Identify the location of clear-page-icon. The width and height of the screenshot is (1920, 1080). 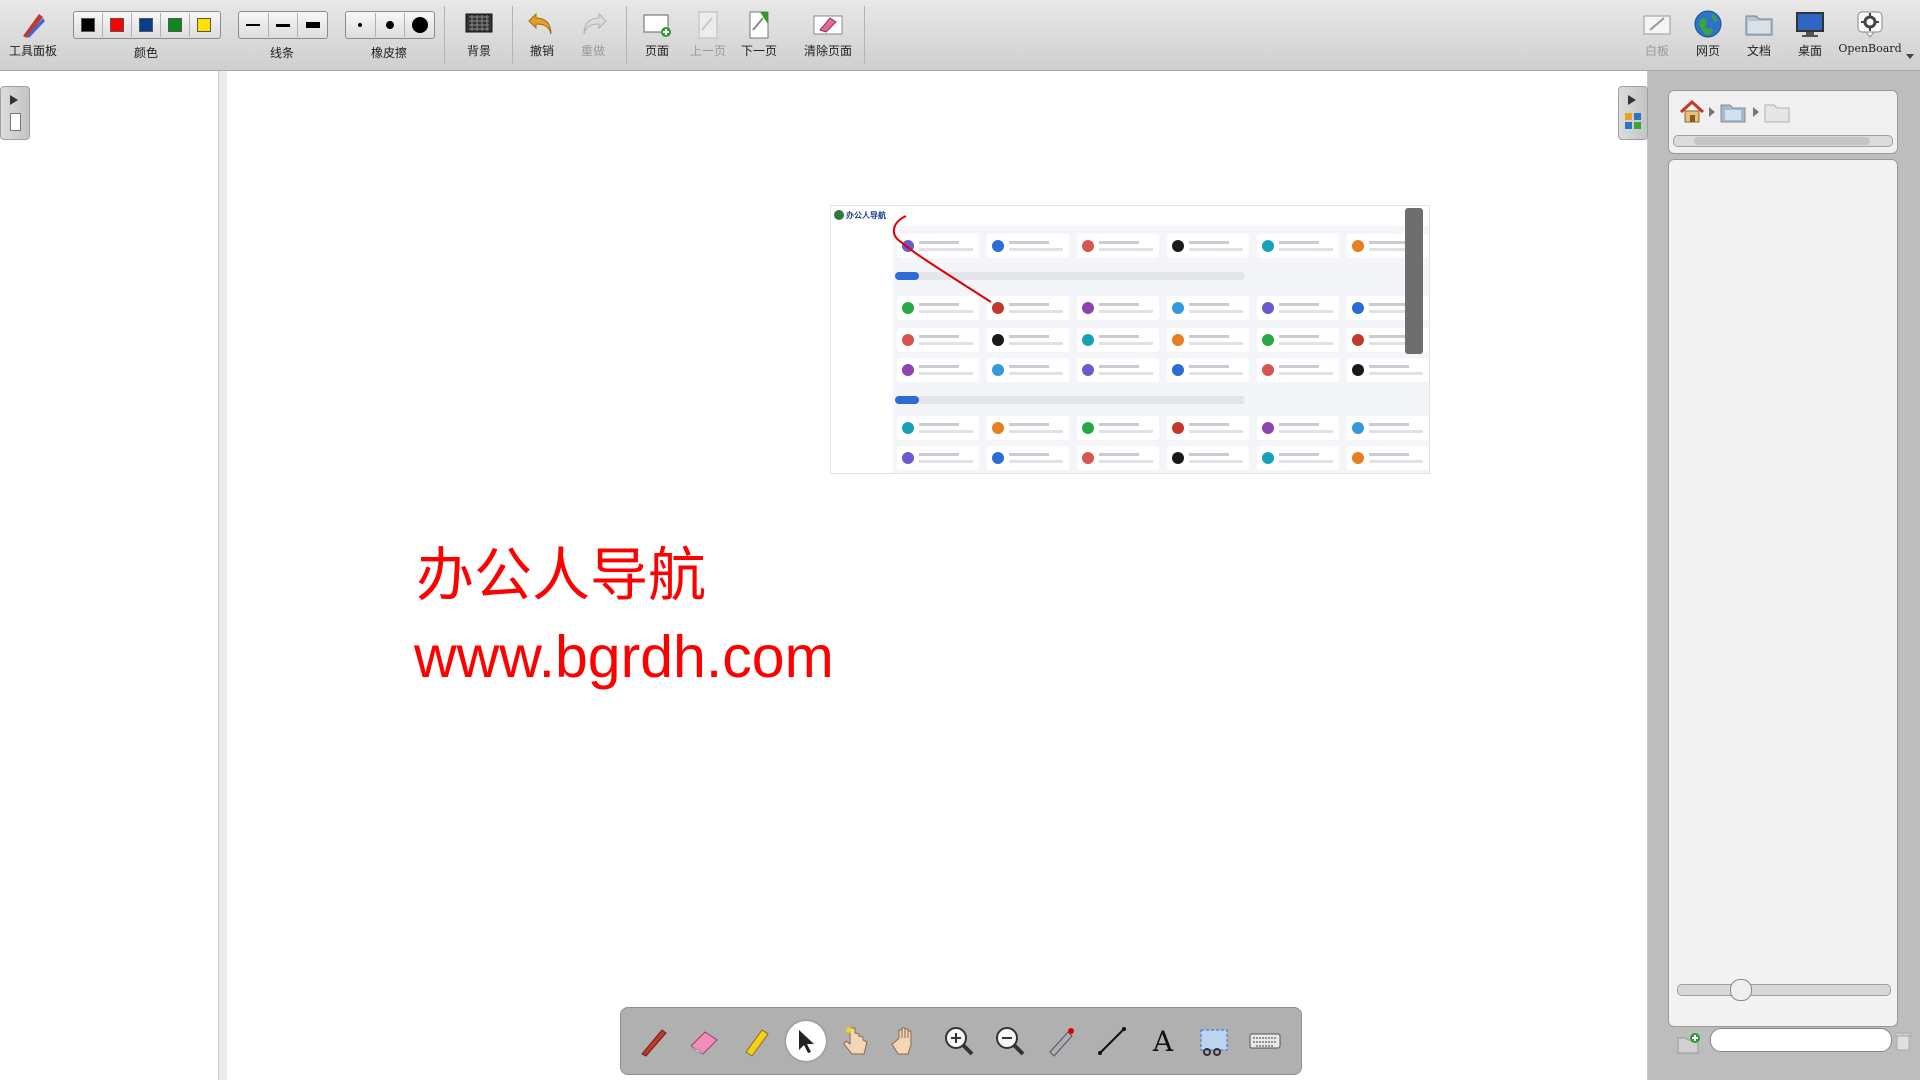
(828, 24).